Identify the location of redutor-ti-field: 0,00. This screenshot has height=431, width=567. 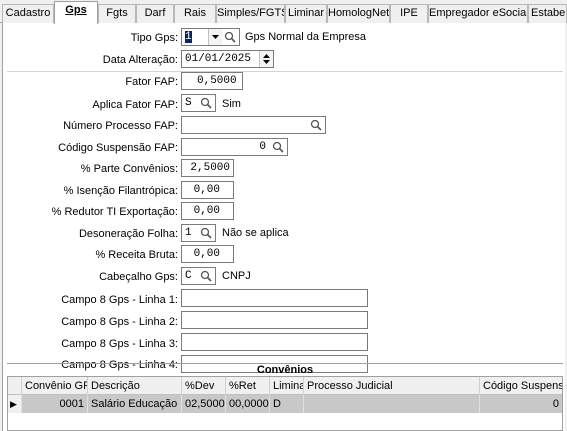
(207, 211).